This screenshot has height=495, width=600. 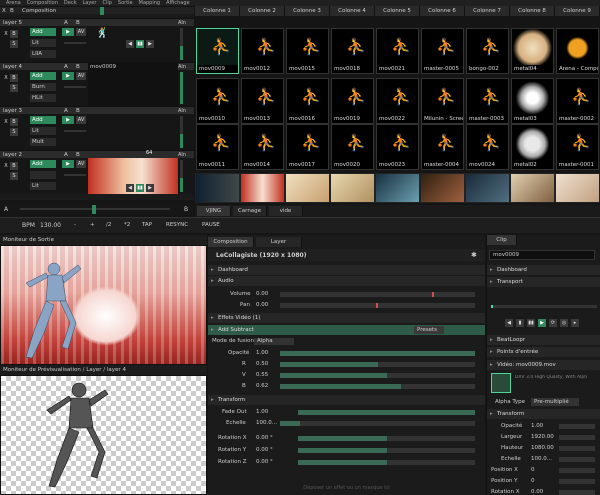 I want to click on clip-transport-btn-2: ▮▮, so click(x=531, y=323).